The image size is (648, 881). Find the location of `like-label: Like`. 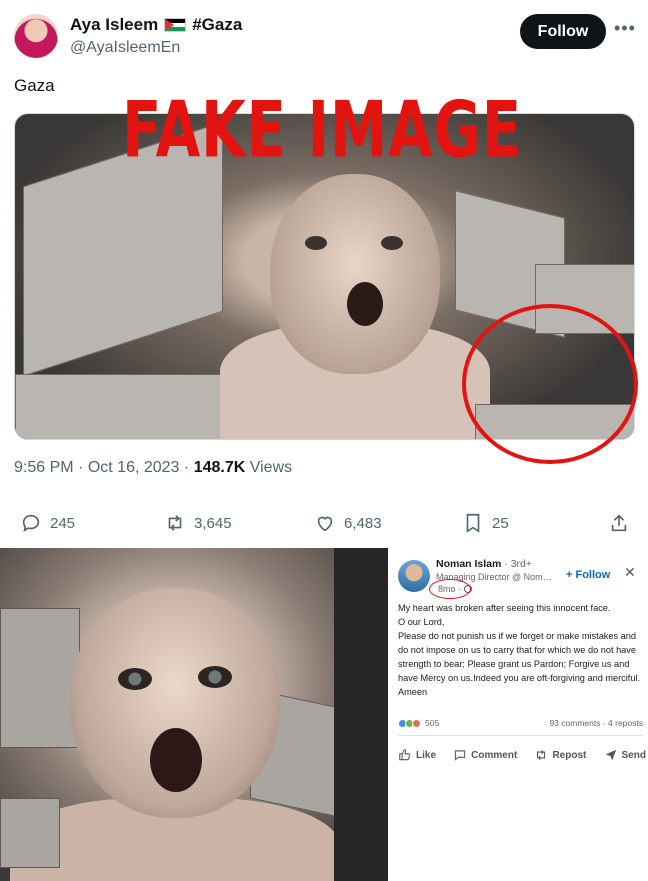

like-label: Like is located at coordinates (426, 755).